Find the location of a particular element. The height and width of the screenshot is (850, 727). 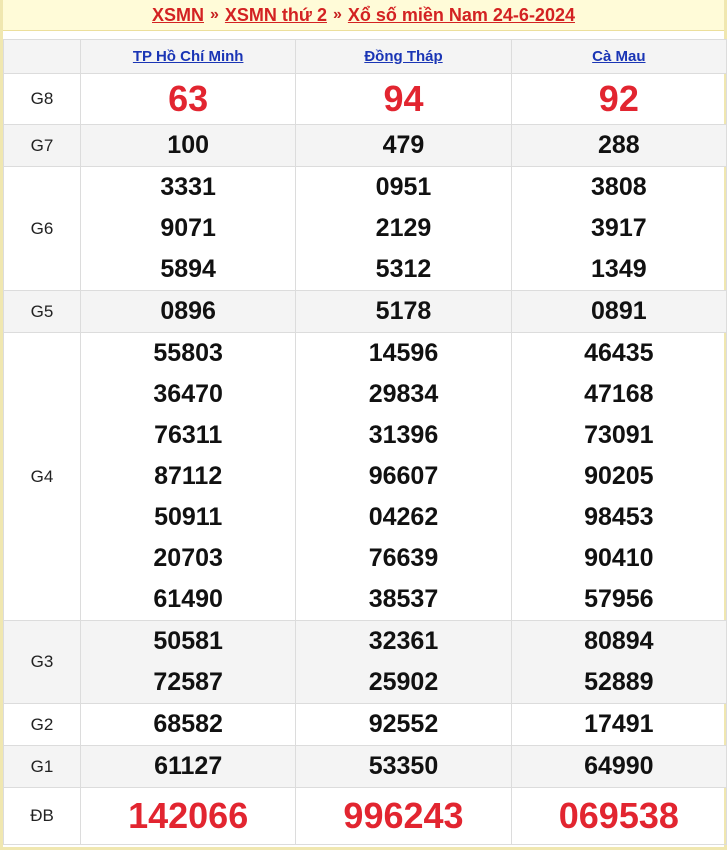

prize-row-g3: G3 50581 72587 32361 25902 80894 52889 is located at coordinates (365, 662).